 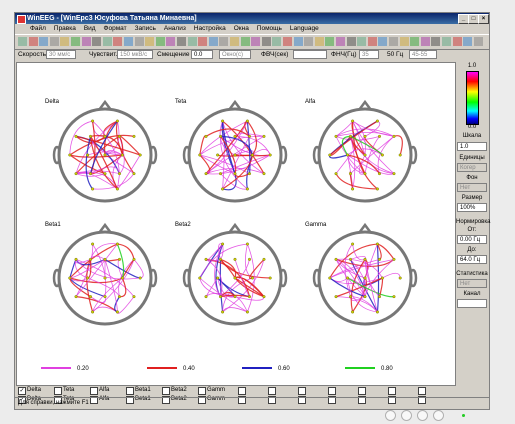 What do you see at coordinates (61, 54) in the screenshot?
I see `speed-select: 30 мм/с` at bounding box center [61, 54].